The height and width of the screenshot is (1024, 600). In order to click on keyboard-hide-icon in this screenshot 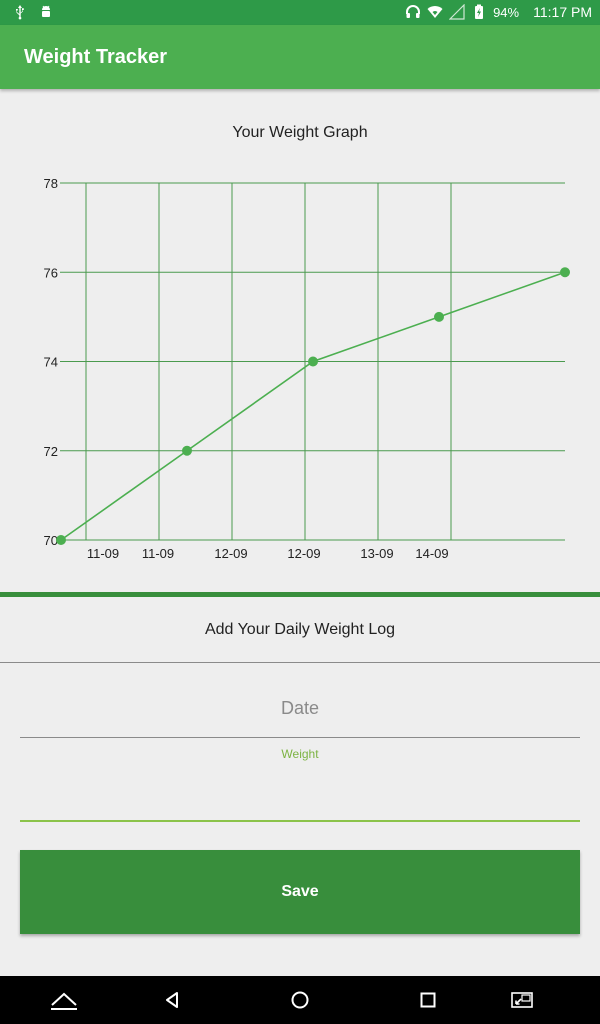, I will do `click(64, 1001)`.